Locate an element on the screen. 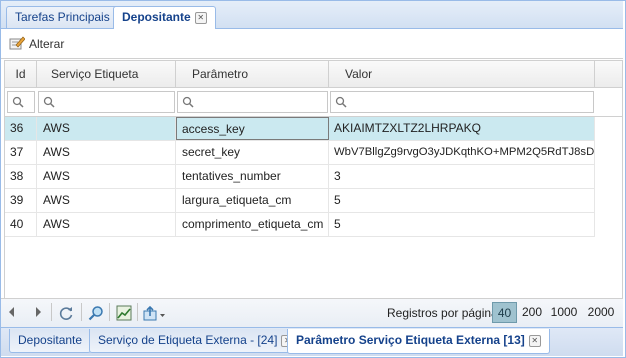 The height and width of the screenshot is (358, 626). tab-depositante: Depositante ✕ is located at coordinates (164, 17).